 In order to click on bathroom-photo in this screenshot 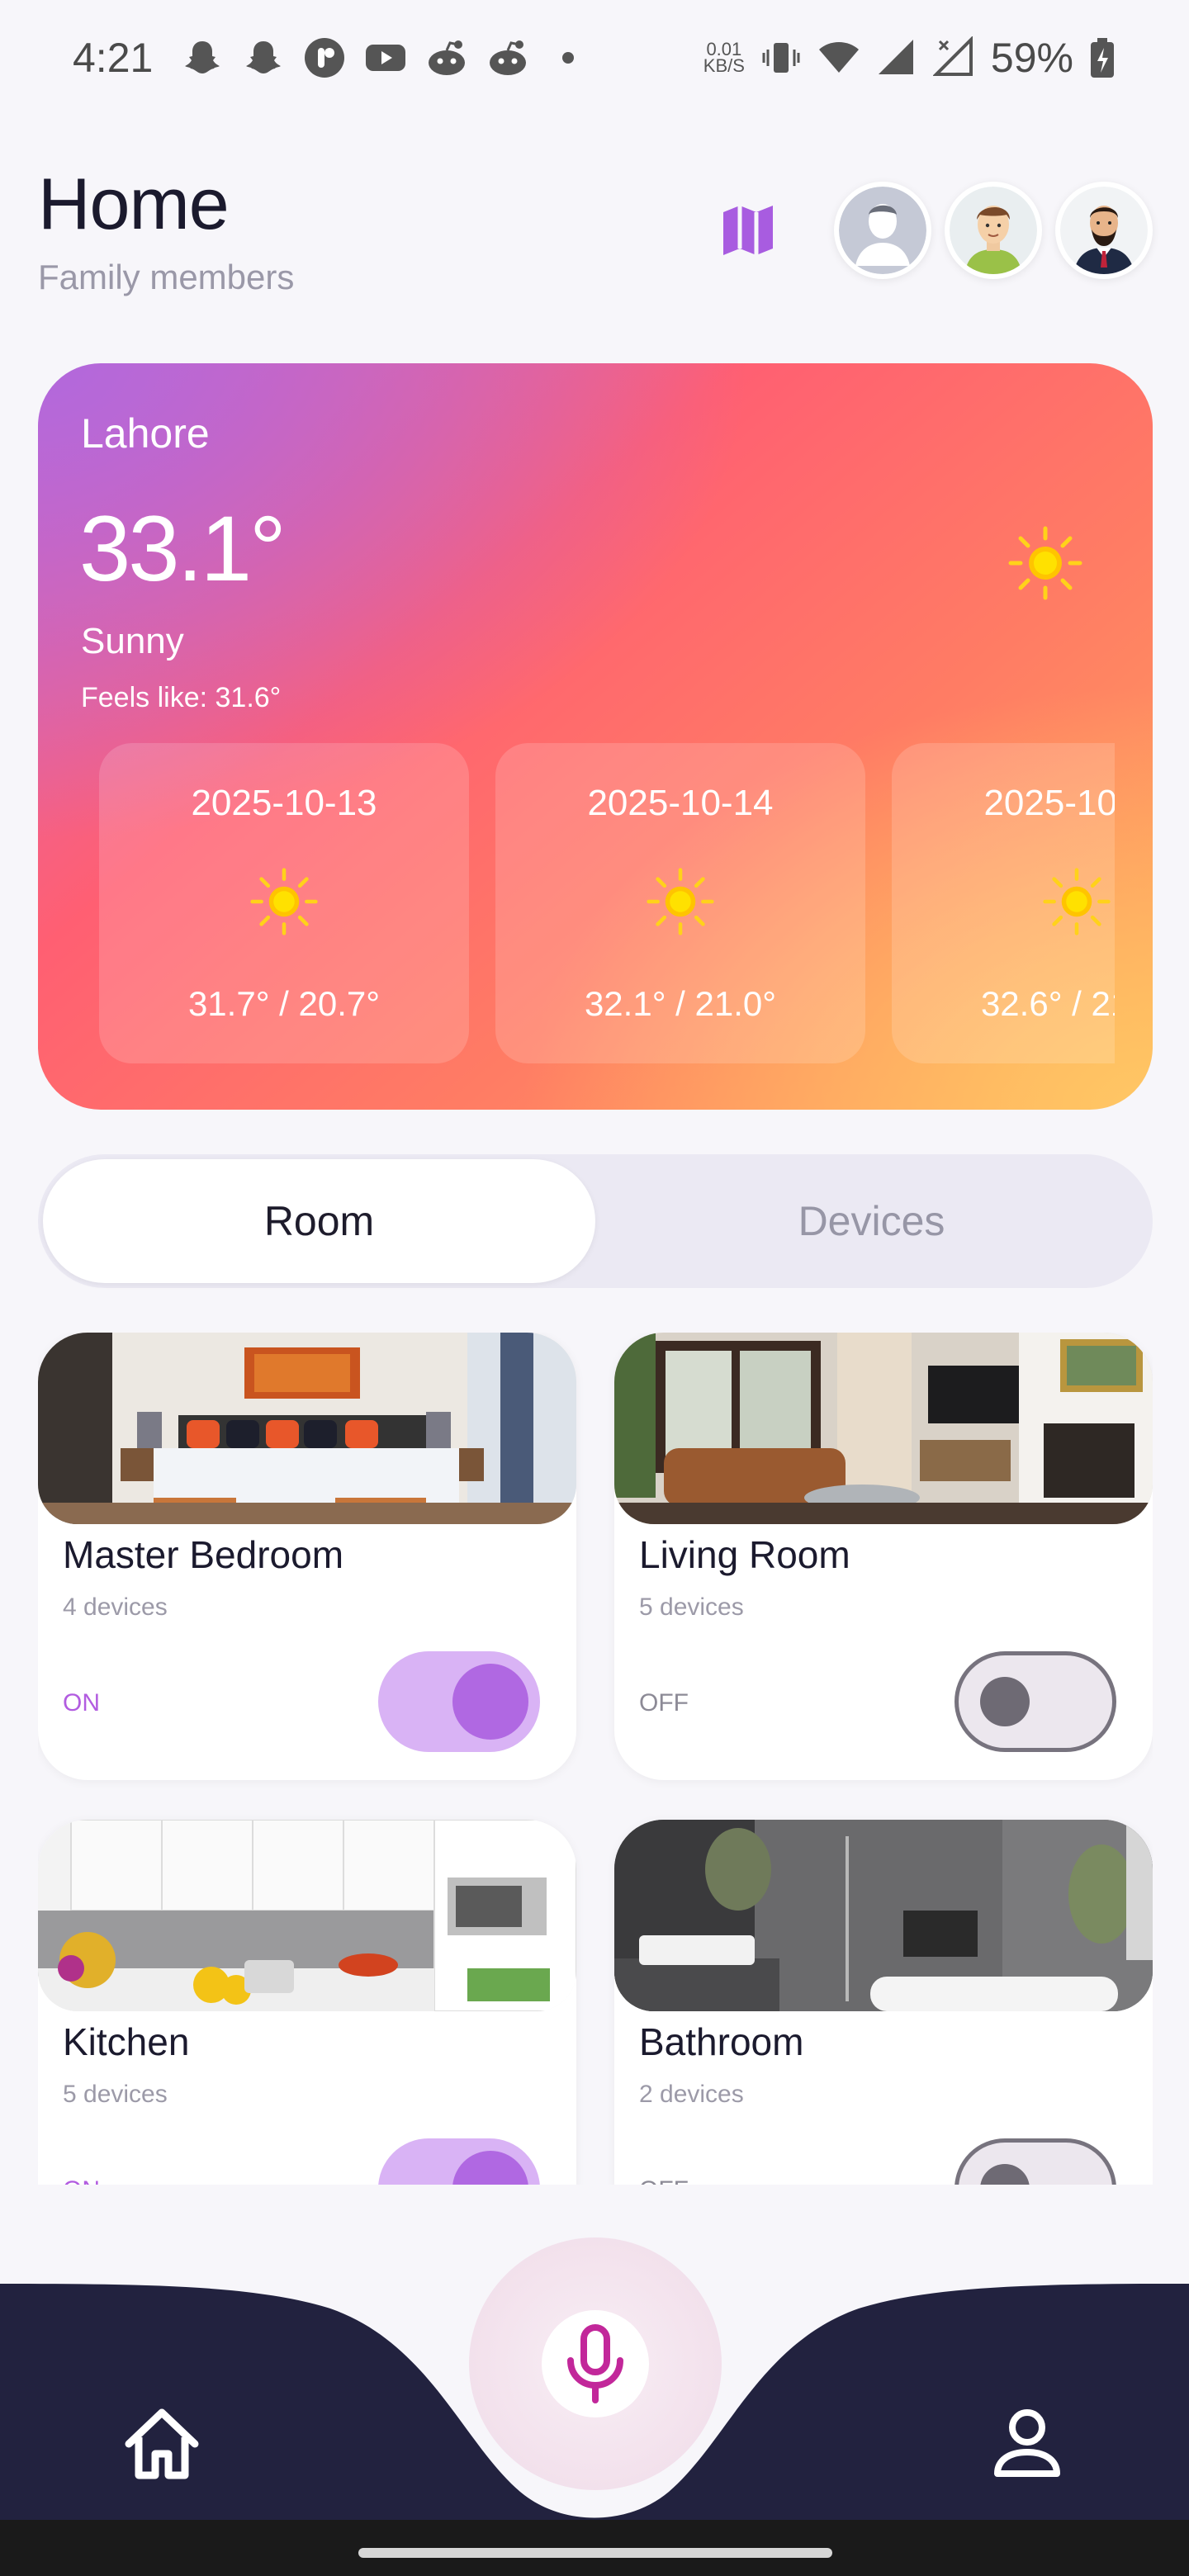, I will do `click(883, 1915)`.